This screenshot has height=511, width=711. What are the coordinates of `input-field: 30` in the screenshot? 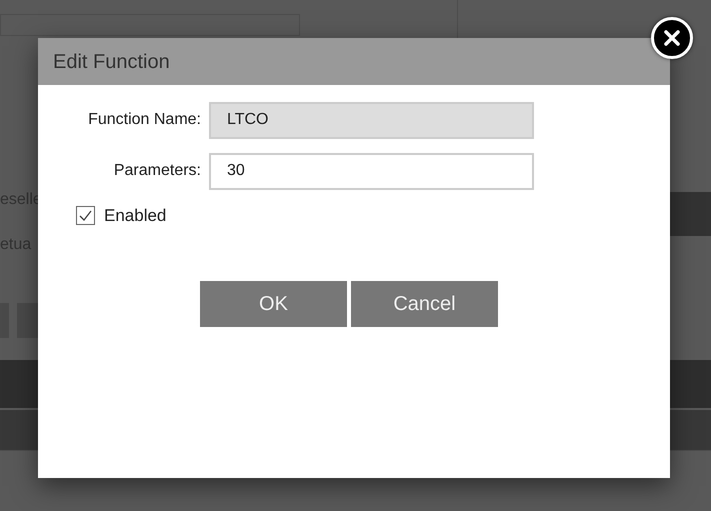 It's located at (371, 171).